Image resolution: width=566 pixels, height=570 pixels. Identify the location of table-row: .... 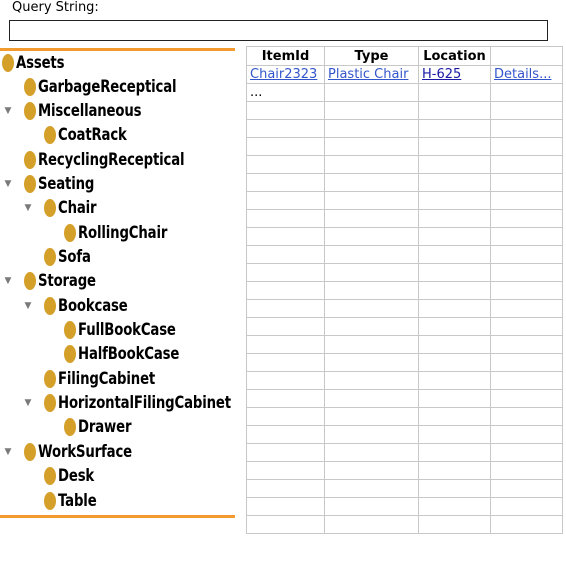
(404, 92).